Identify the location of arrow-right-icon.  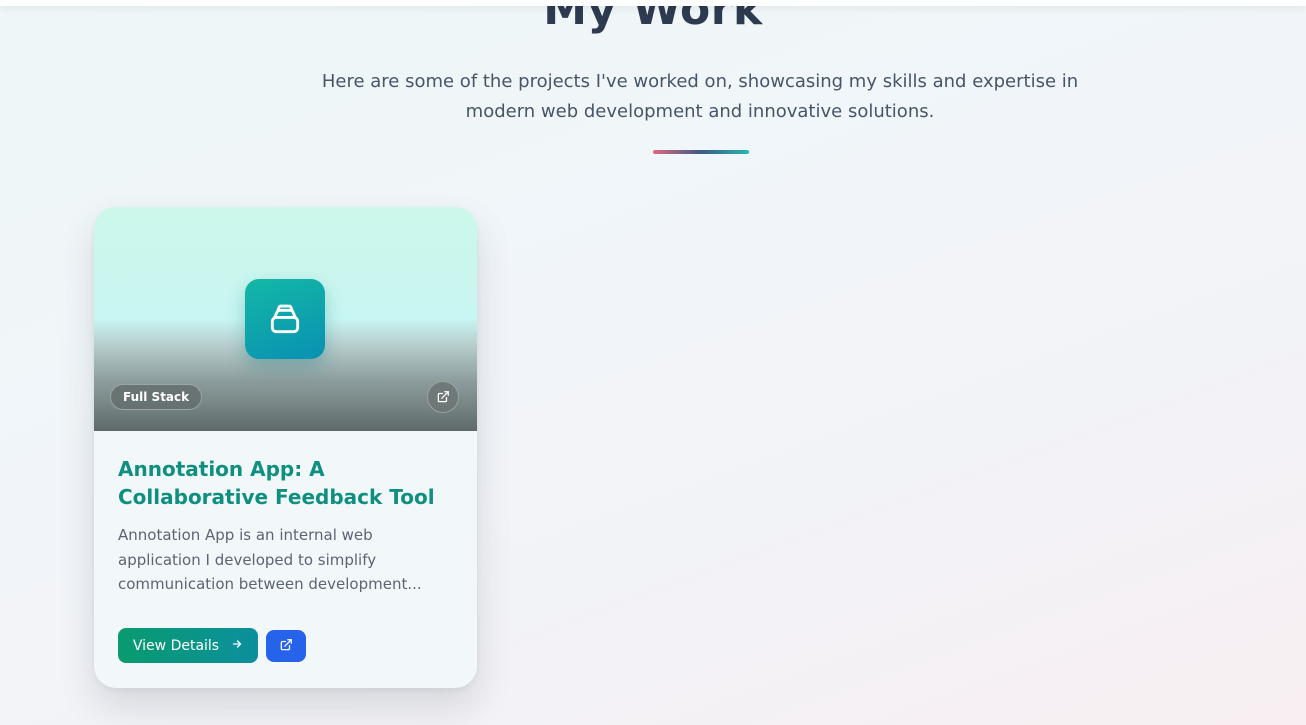
(237, 646).